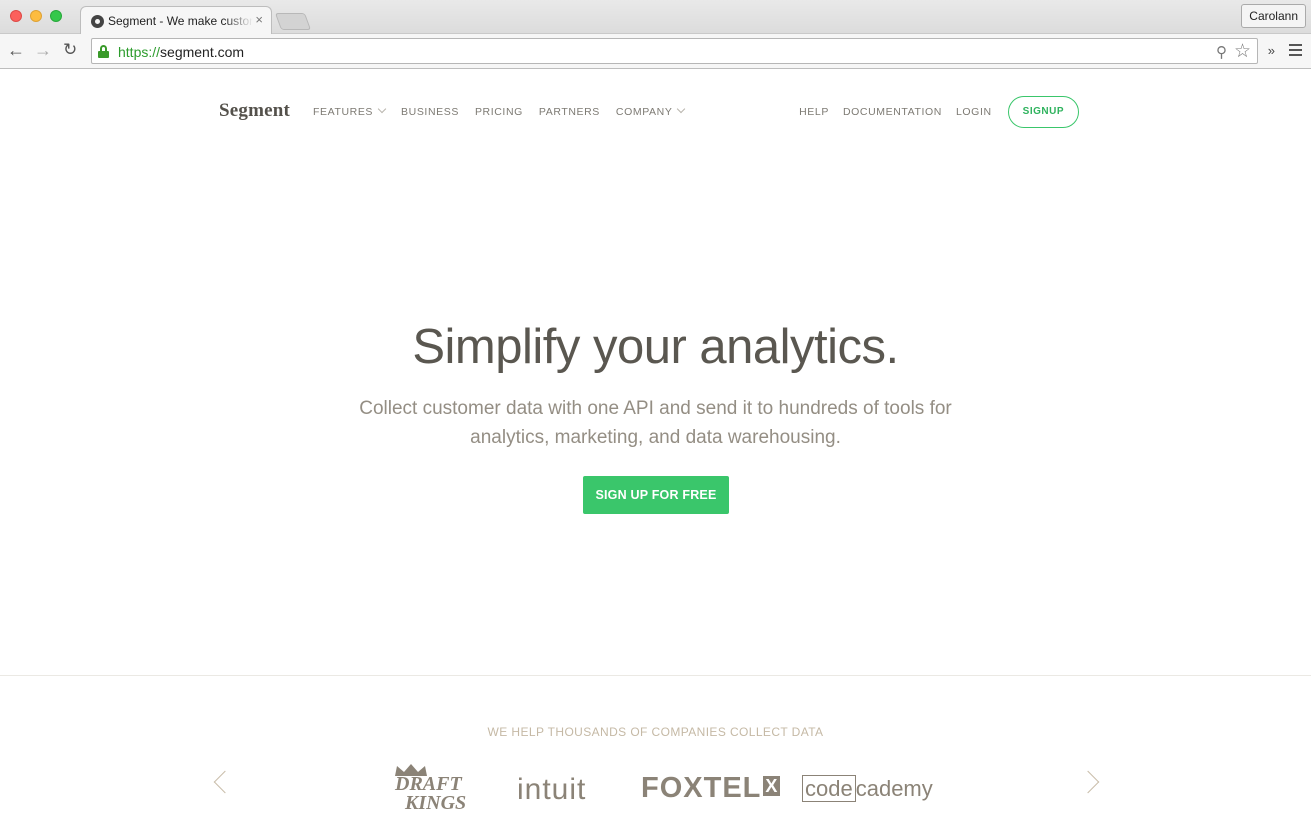  Describe the element at coordinates (499, 112) in the screenshot. I see `nav-pricing: PRICING` at that location.